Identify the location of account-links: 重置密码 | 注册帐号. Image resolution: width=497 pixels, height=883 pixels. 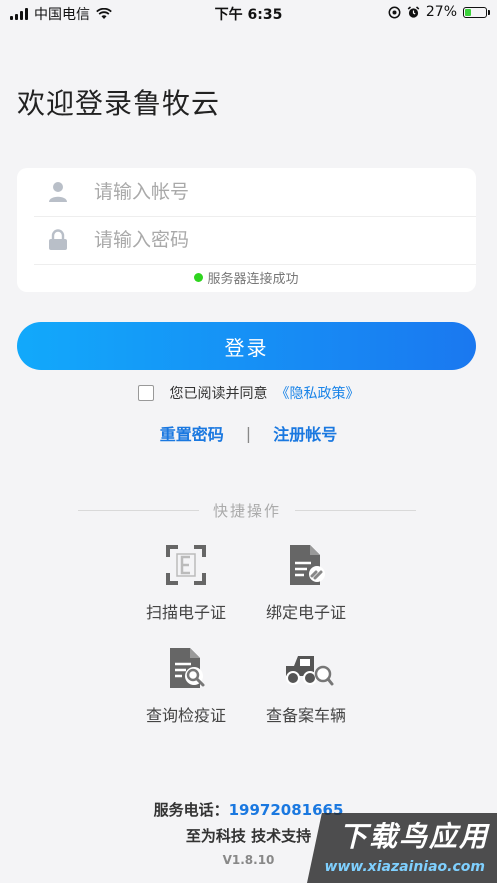
(248, 433).